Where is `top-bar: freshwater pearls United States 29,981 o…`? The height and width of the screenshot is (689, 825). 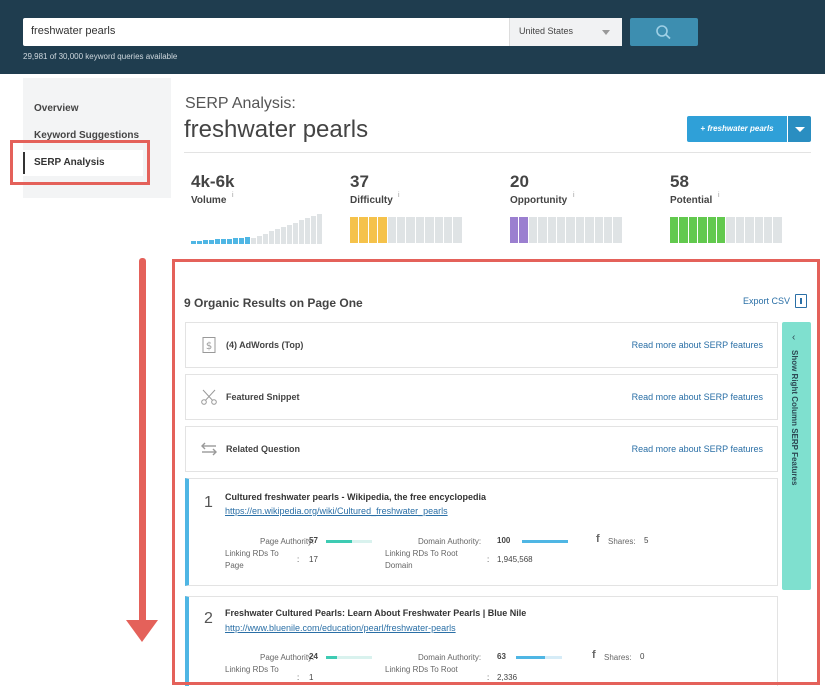
top-bar: freshwater pearls United States 29,981 o… is located at coordinates (412, 37).